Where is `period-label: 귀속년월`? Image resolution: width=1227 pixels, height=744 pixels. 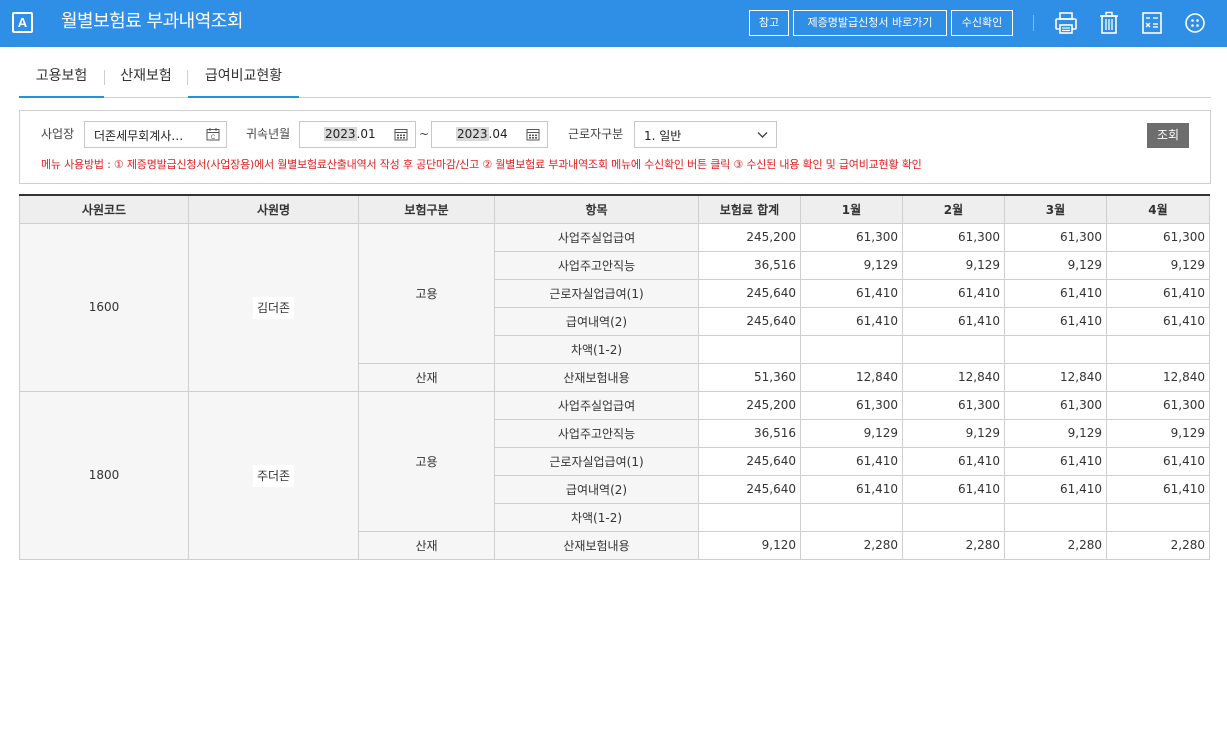 period-label: 귀속년월 is located at coordinates (268, 134).